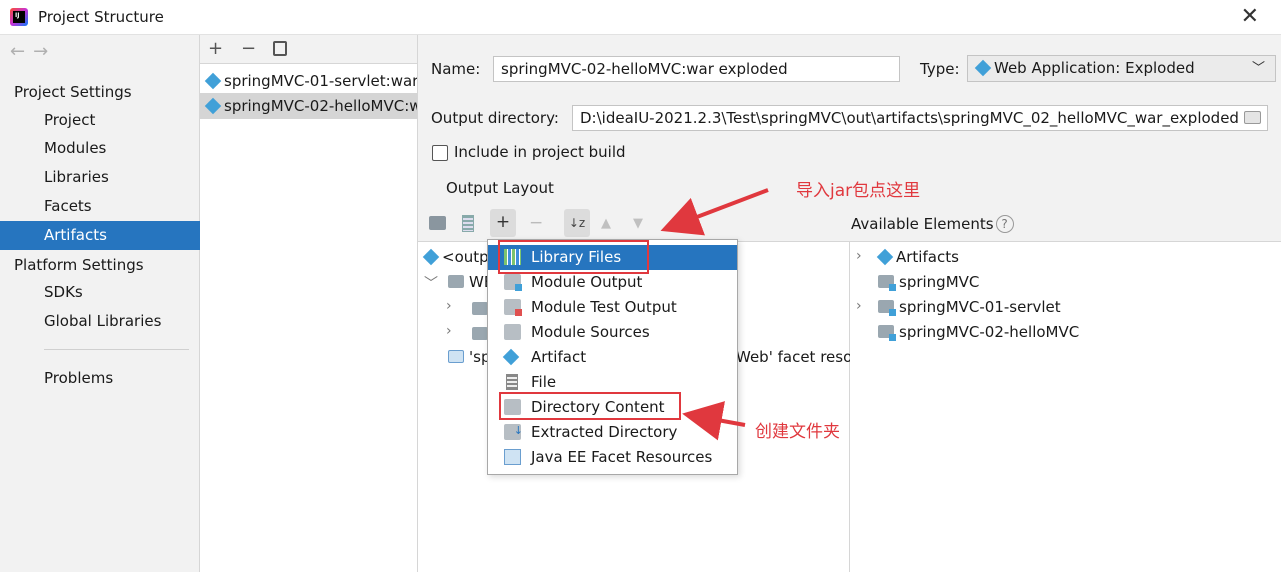  What do you see at coordinates (983, 68) in the screenshot?
I see `web-app-icon` at bounding box center [983, 68].